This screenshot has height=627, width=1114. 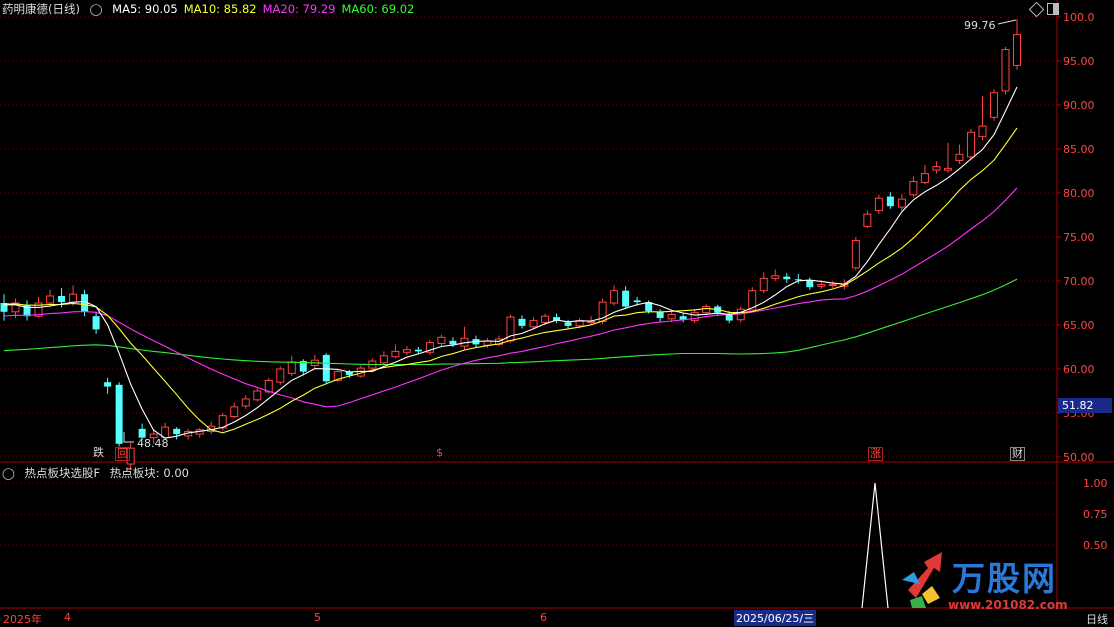 What do you see at coordinates (1079, 237) in the screenshot?
I see `price-axis-label: 75.00` at bounding box center [1079, 237].